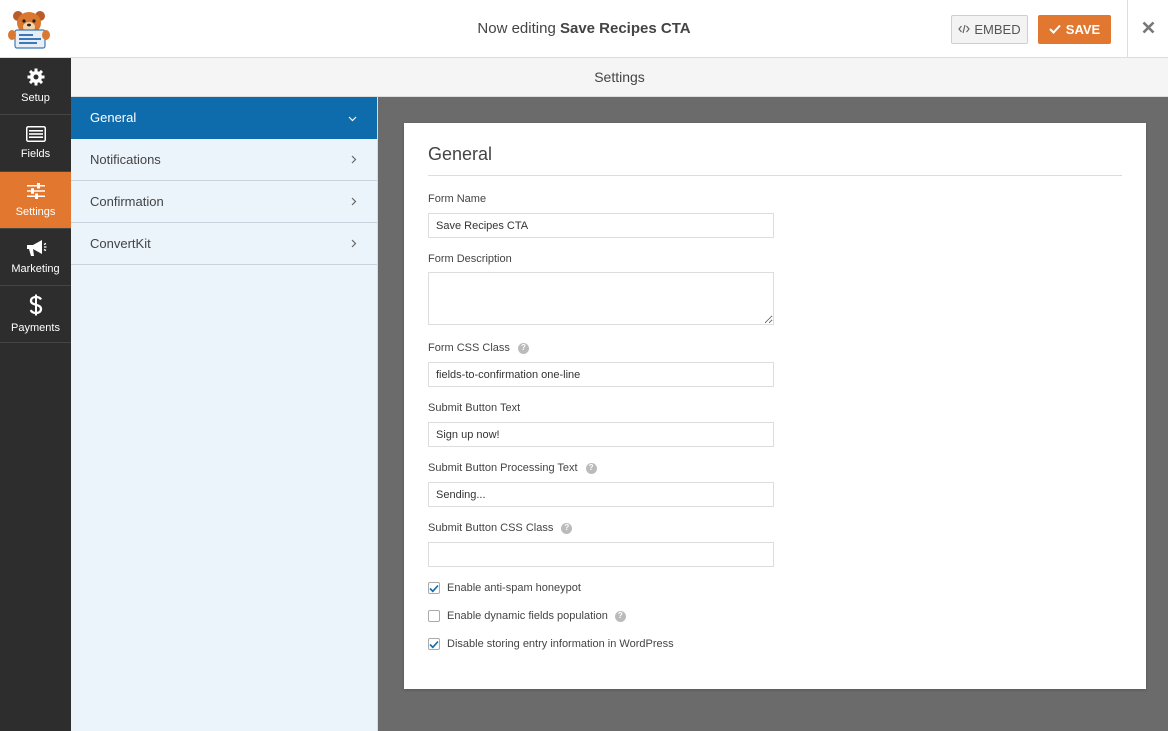 This screenshot has width=1168, height=731. Describe the element at coordinates (503, 468) in the screenshot. I see `submit-processing-text-label-text: Submit Button Processing Text` at that location.